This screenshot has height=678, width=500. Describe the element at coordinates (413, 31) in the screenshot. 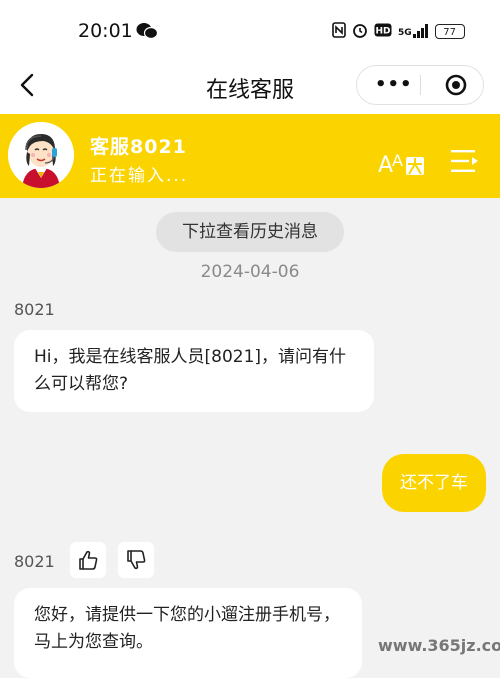

I see `signal-5g-icon: 5G` at that location.